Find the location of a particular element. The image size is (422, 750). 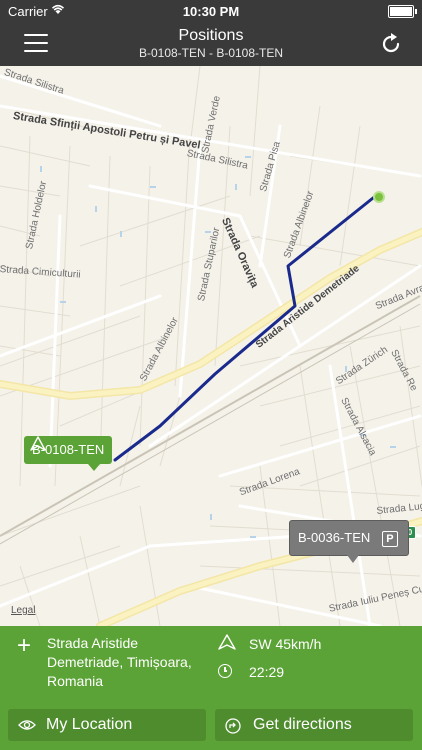

route-endpoint-marker is located at coordinates (379, 197).